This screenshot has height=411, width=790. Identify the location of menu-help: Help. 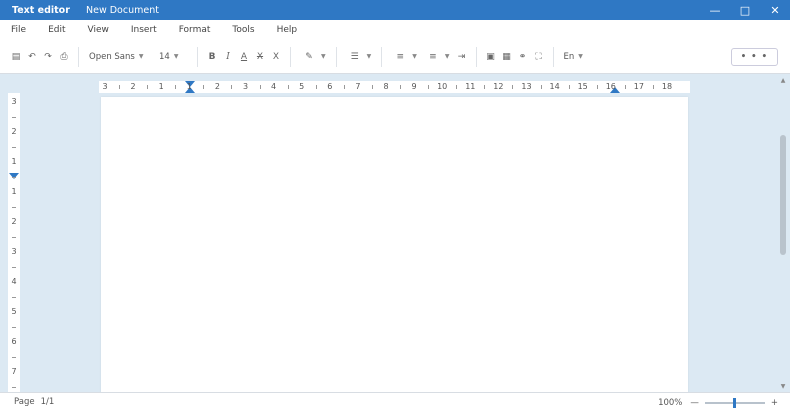
(287, 30).